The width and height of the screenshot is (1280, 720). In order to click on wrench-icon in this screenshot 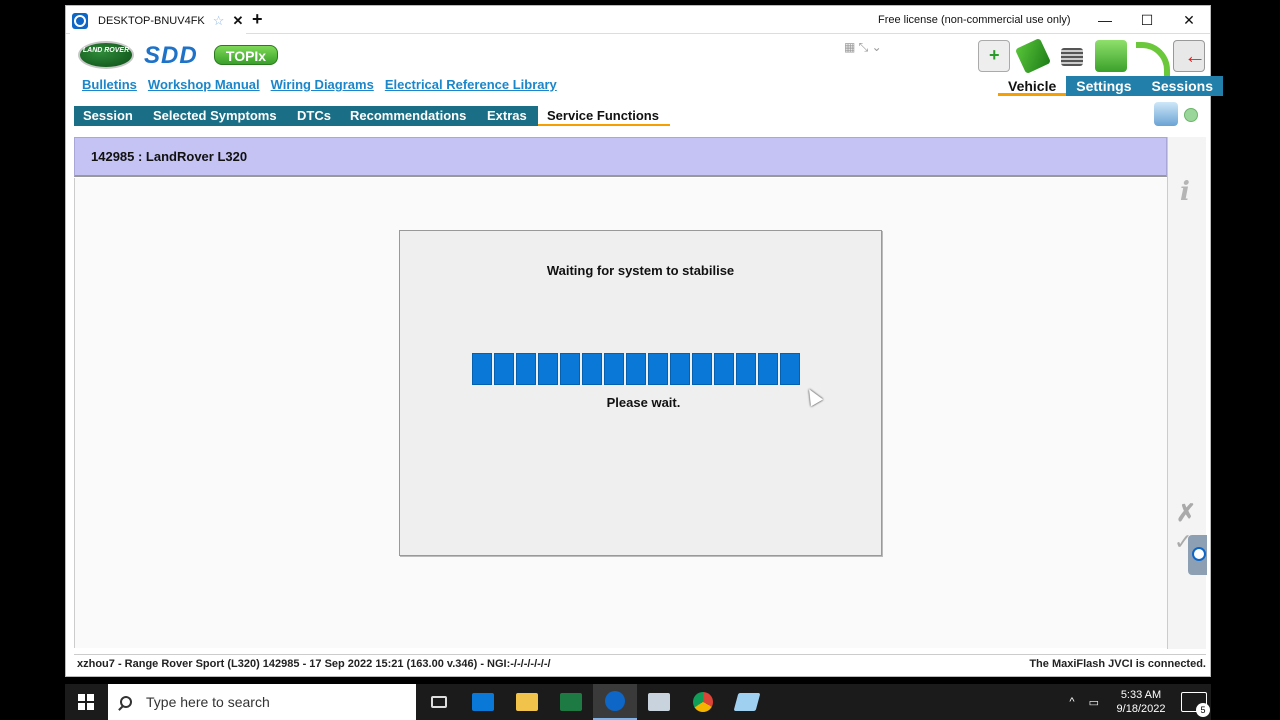, I will do `click(1033, 56)`.